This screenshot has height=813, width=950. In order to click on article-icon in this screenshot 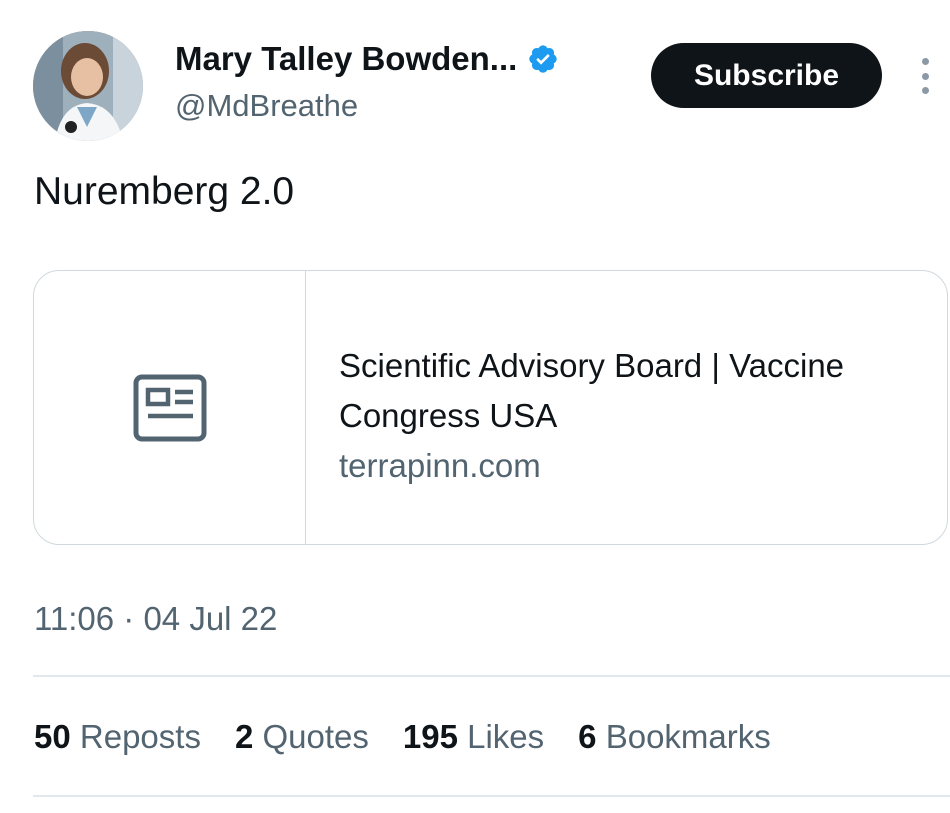, I will do `click(169, 407)`.